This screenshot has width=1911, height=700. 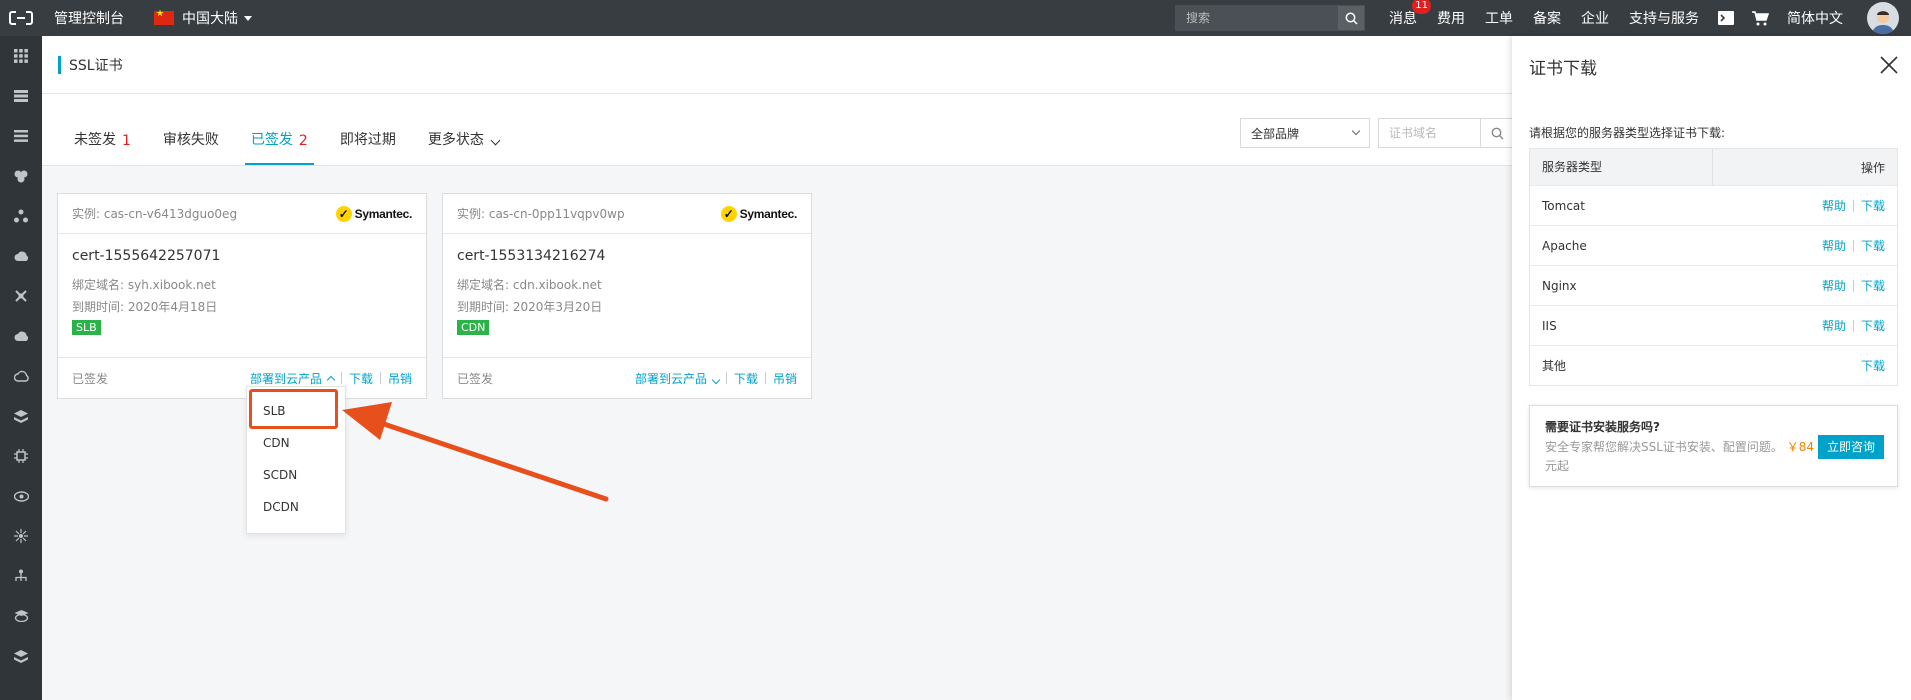 What do you see at coordinates (1595, 18) in the screenshot?
I see `nav-enterprise: 企业` at bounding box center [1595, 18].